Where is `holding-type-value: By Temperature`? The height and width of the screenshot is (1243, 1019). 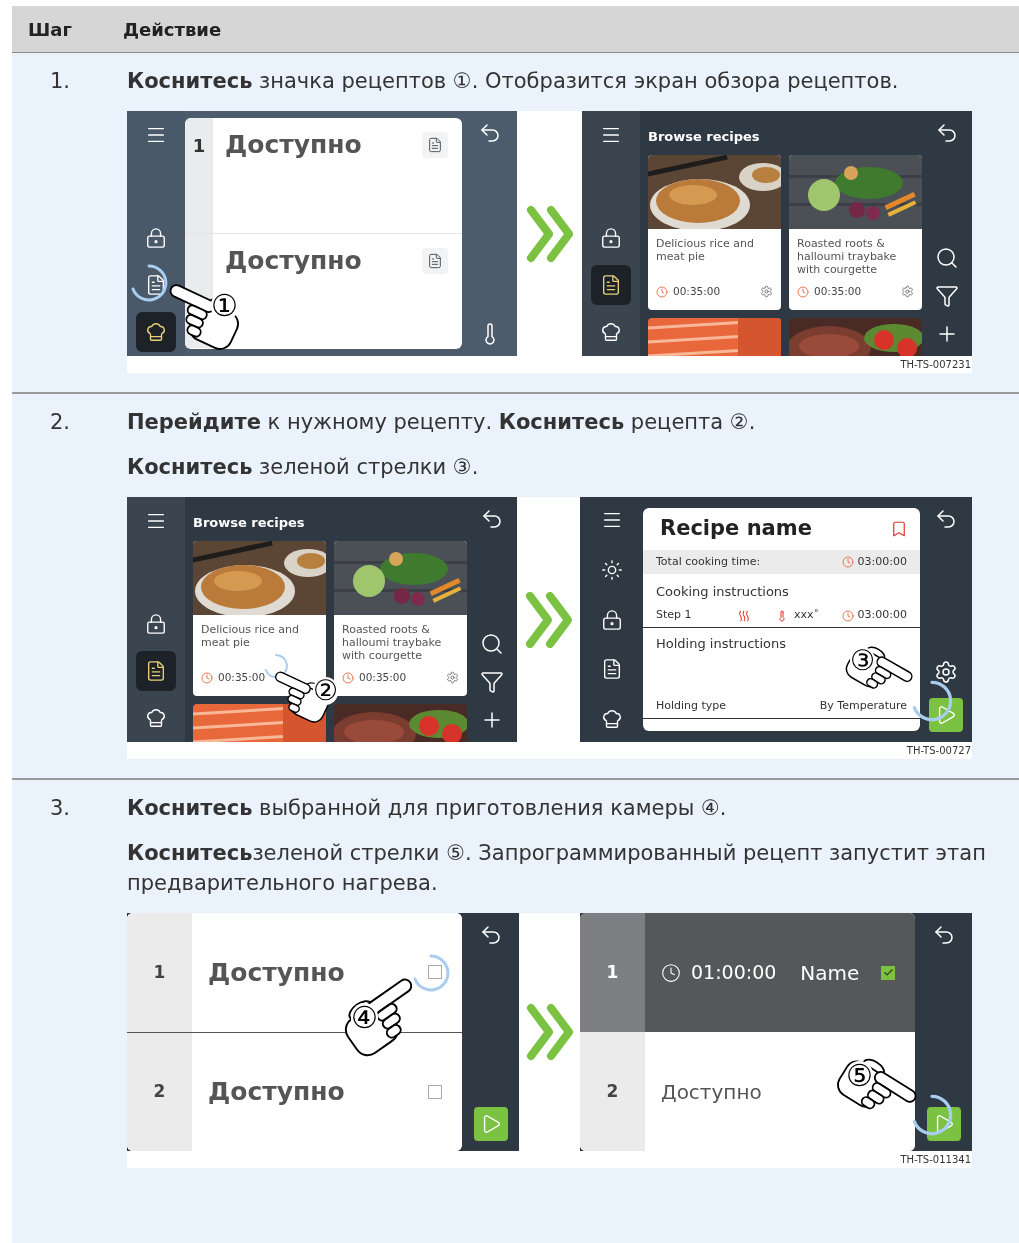
holding-type-value: By Temperature is located at coordinates (863, 706).